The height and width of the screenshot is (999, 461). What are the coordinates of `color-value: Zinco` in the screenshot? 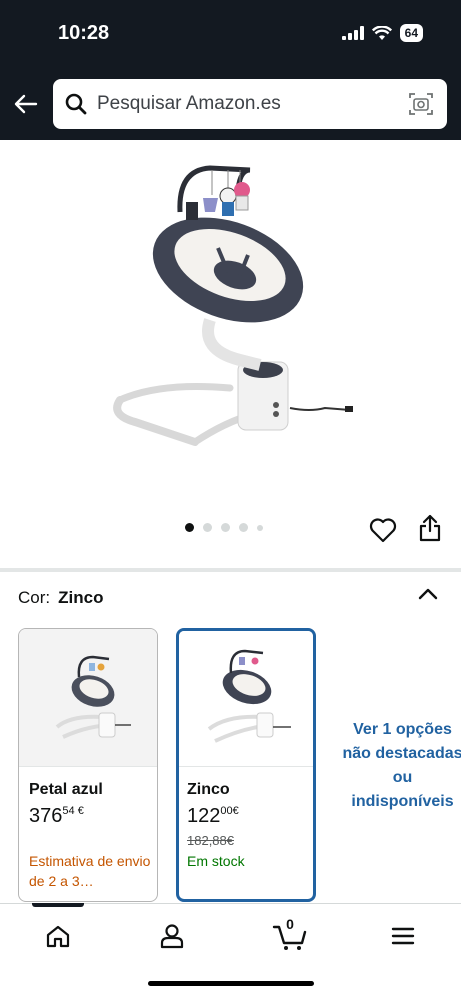 It's located at (81, 597).